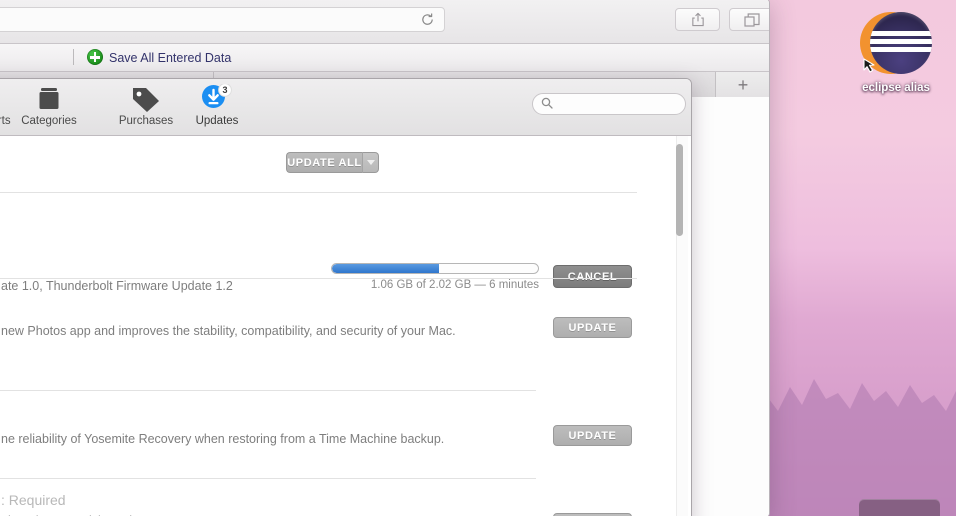 Image resolution: width=956 pixels, height=516 pixels. I want to click on toolbar-item-categories: Categories, so click(49, 108).